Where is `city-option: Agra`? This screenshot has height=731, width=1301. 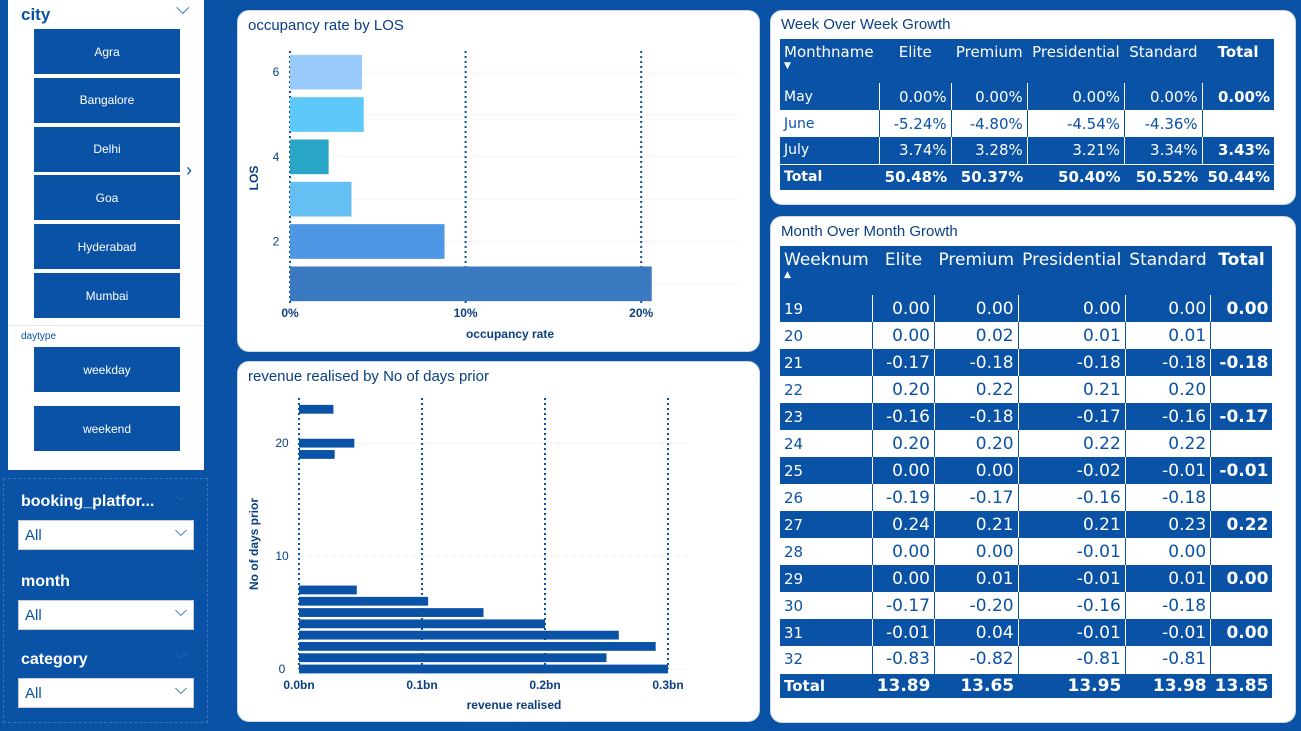 city-option: Agra is located at coordinates (107, 51).